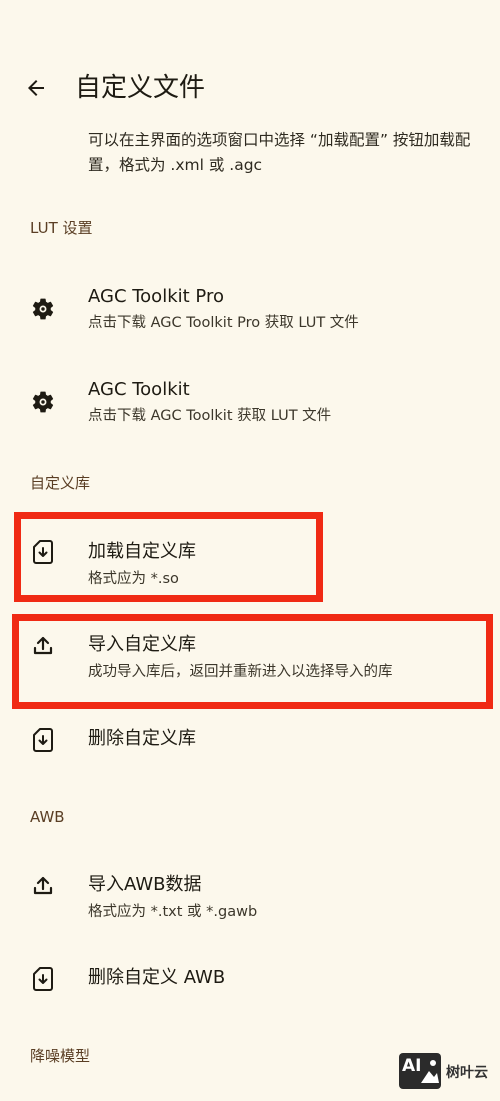  What do you see at coordinates (133, 579) in the screenshot?
I see `list-item-subtitle: 格式应为 *.so` at bounding box center [133, 579].